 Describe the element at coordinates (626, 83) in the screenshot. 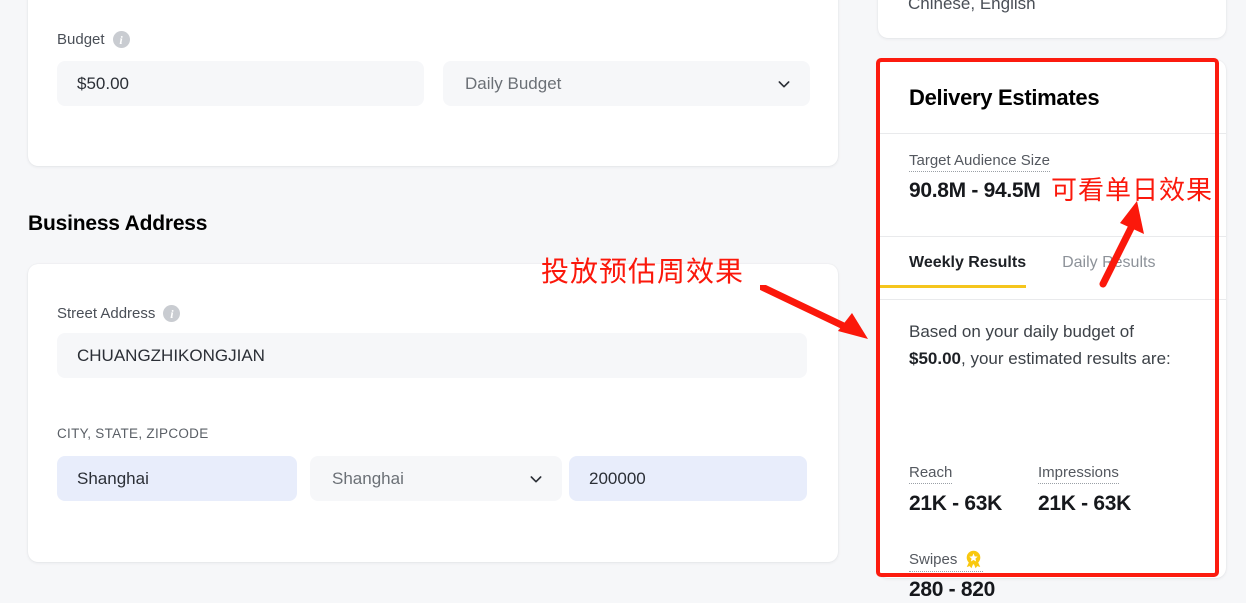

I see `budget-type-select: Daily Budget` at that location.